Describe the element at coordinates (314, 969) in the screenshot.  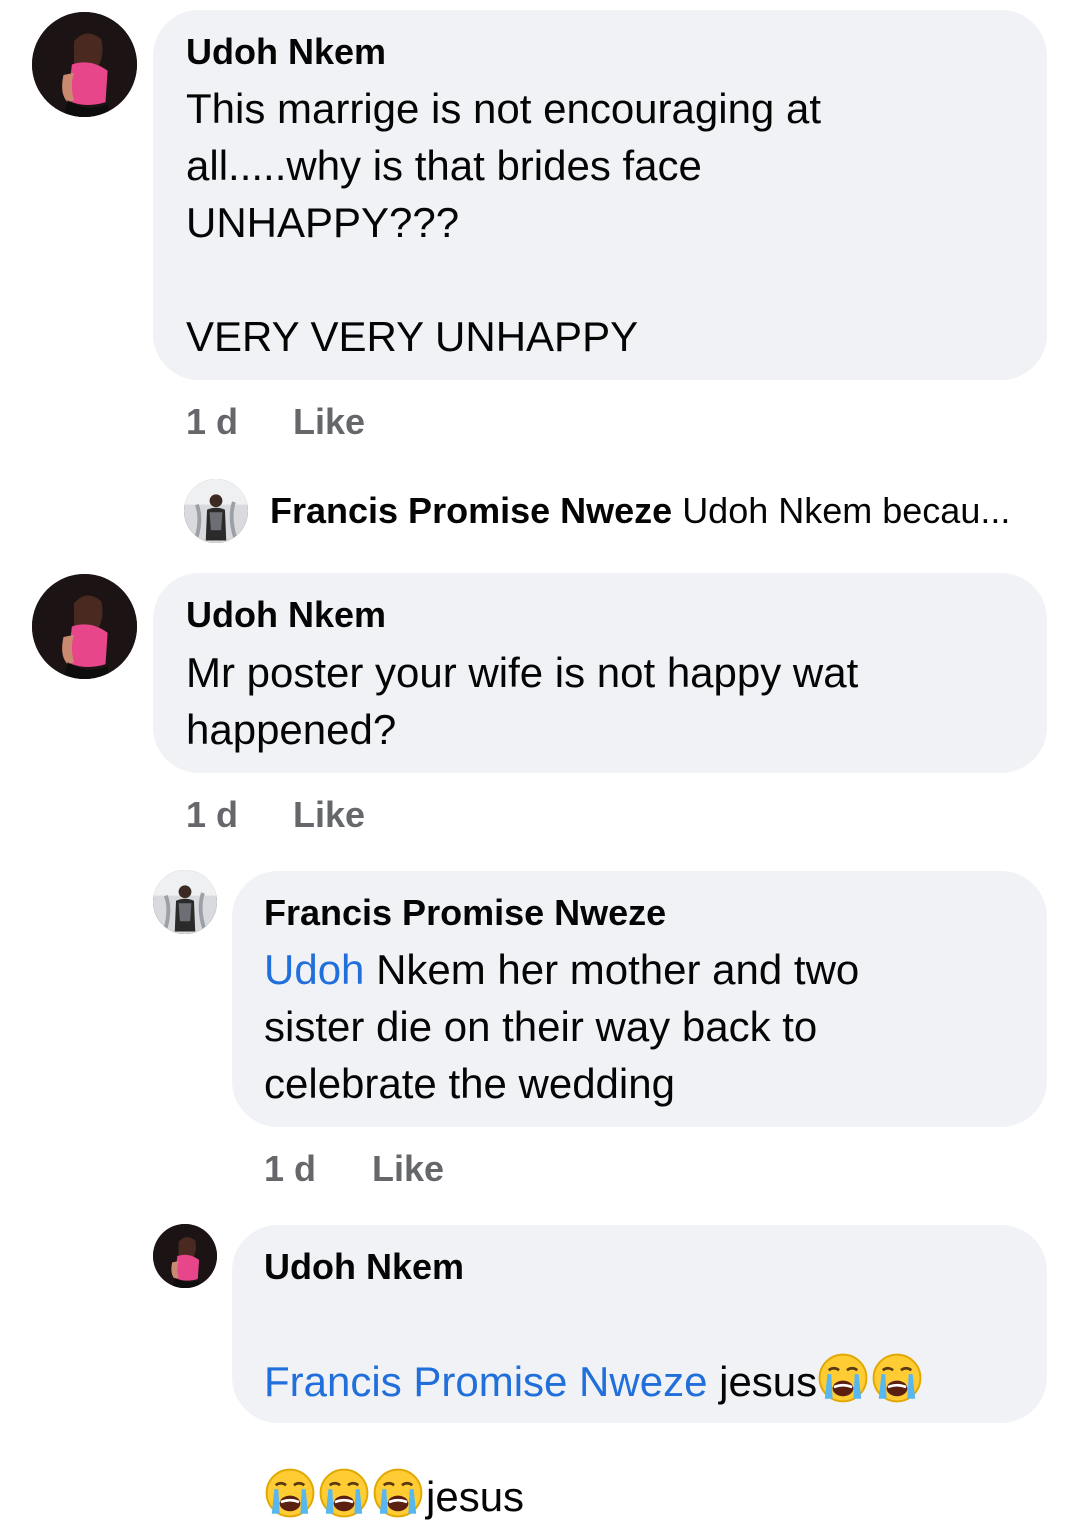
I see `mention-link: Udoh` at that location.